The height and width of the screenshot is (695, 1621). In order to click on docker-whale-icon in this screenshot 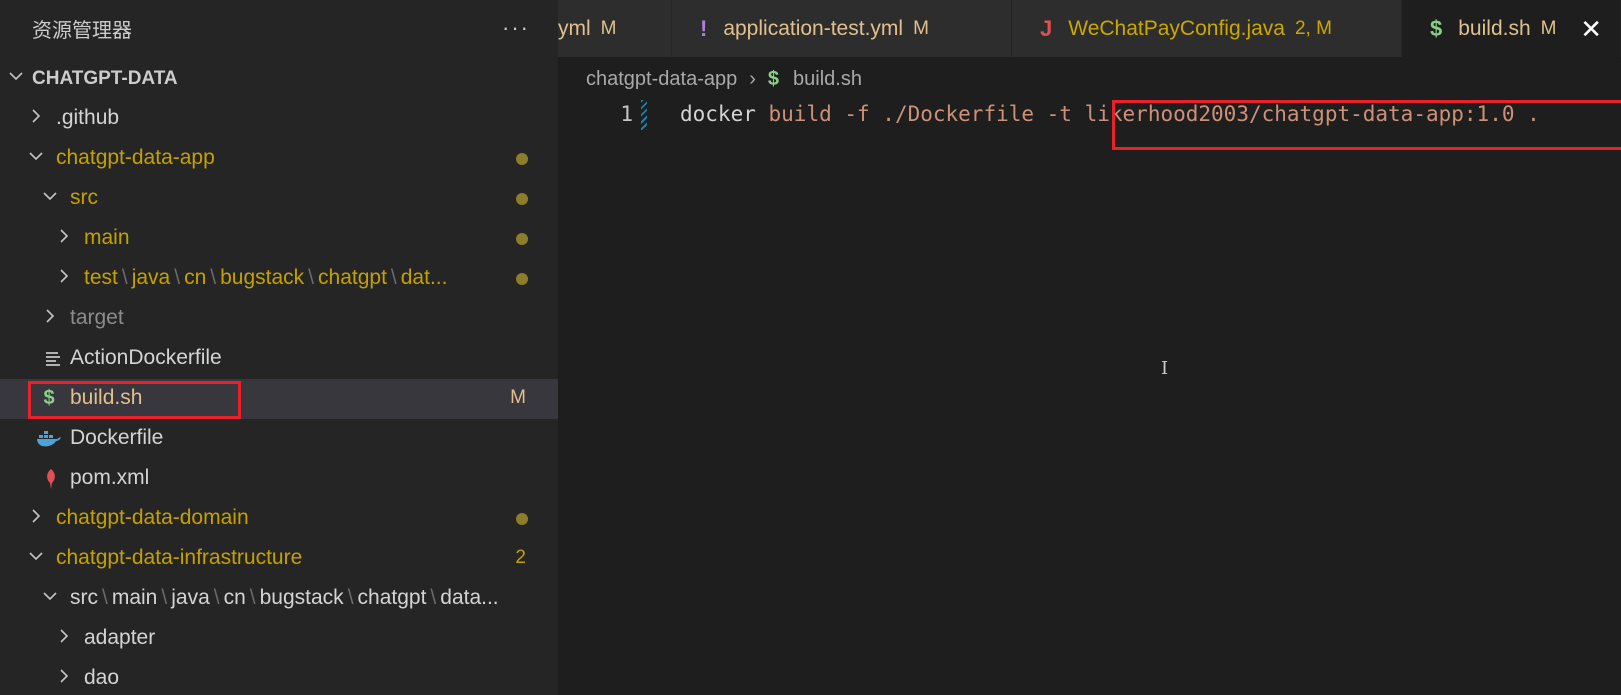, I will do `click(48, 439)`.